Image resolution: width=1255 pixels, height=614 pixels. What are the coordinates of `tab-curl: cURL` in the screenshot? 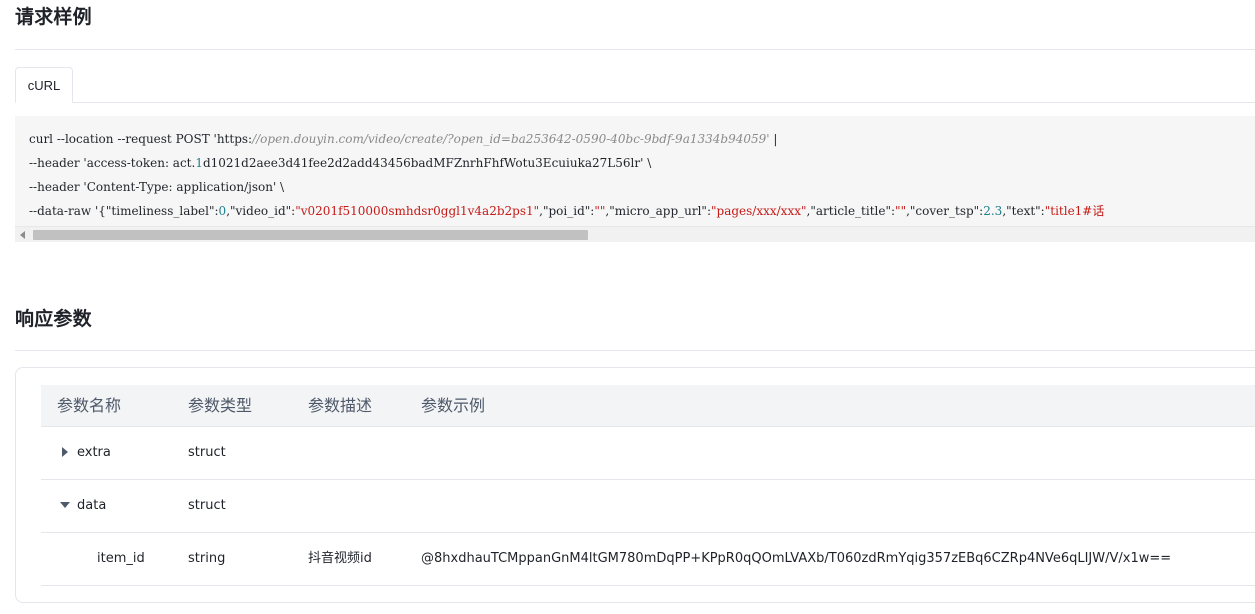 It's located at (44, 85).